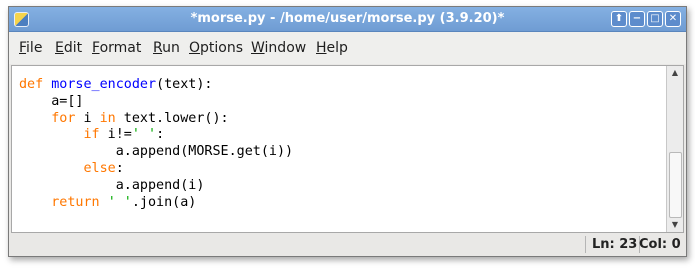 The width and height of the screenshot is (695, 268). I want to click on maximize-up-icon: ⬆, so click(619, 19).